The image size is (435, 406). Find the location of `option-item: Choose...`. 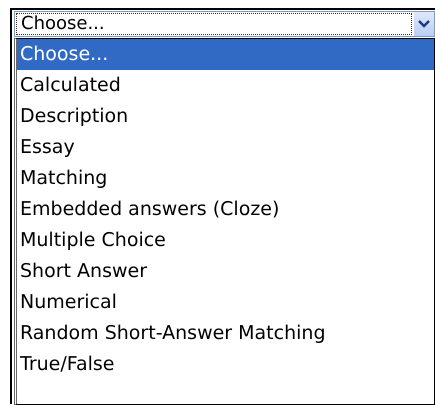

option-item: Choose... is located at coordinates (225, 54).